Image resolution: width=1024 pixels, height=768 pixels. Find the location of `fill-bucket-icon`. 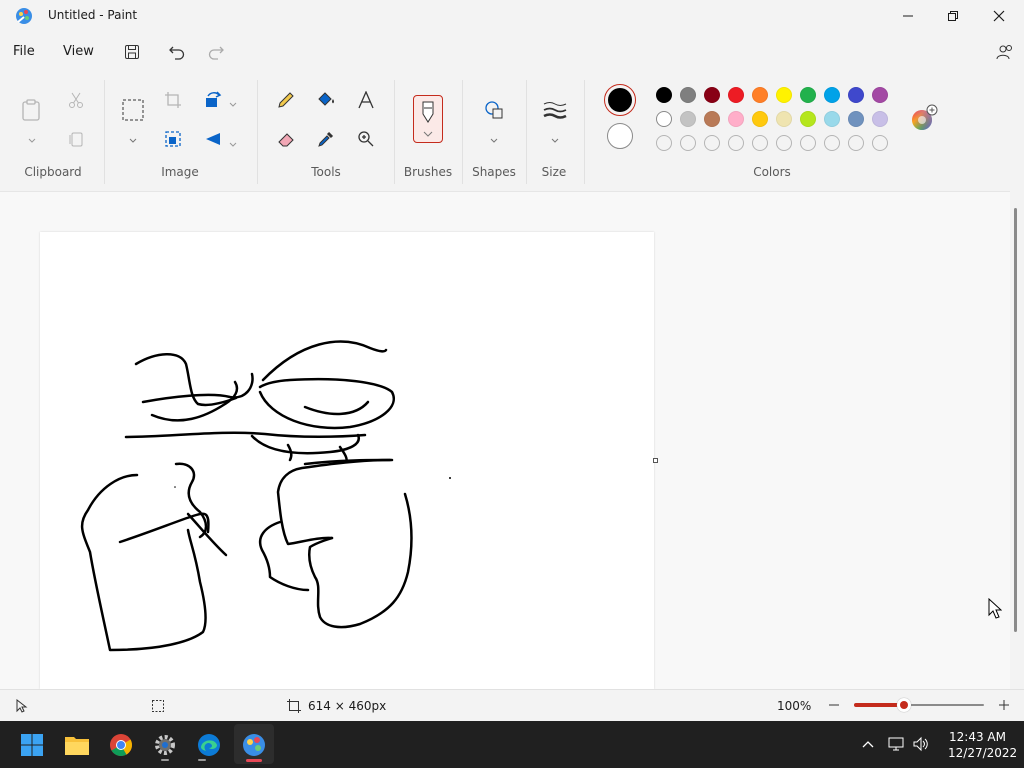

fill-bucket-icon is located at coordinates (326, 99).